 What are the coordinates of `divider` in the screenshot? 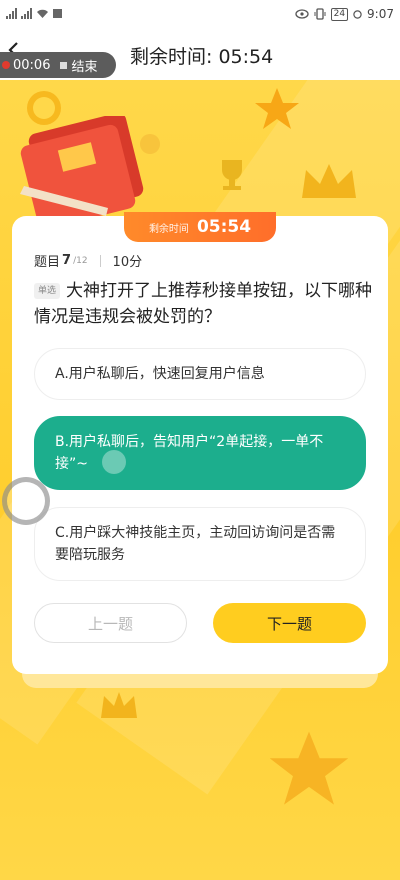 It's located at (100, 260).